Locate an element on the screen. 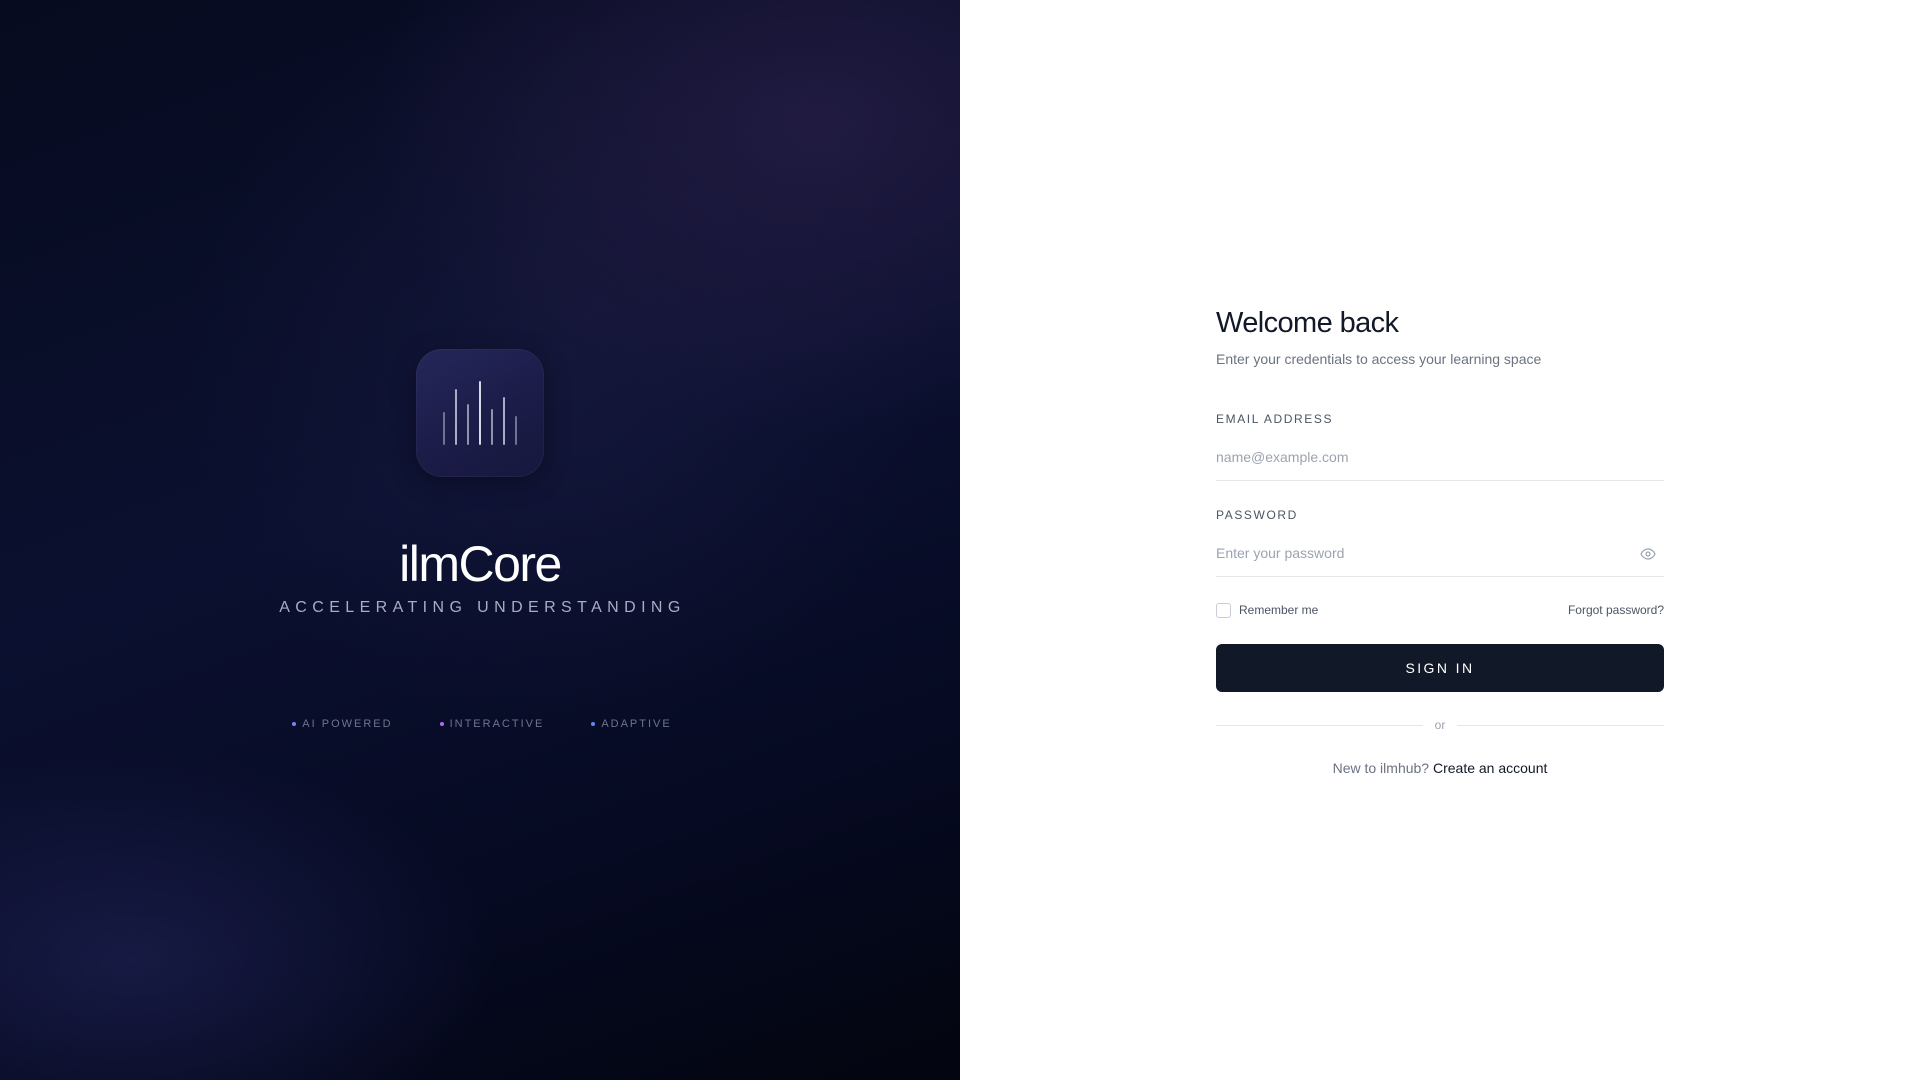  feature-adaptive: ADAPTIVE is located at coordinates (631, 724).